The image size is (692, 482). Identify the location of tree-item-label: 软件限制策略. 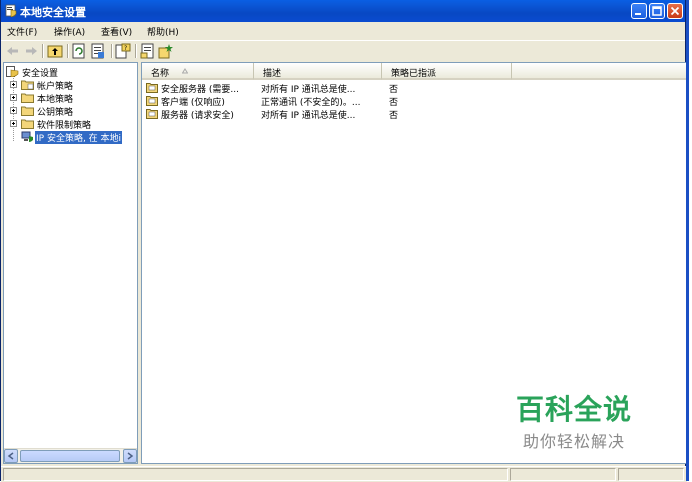
(64, 126).